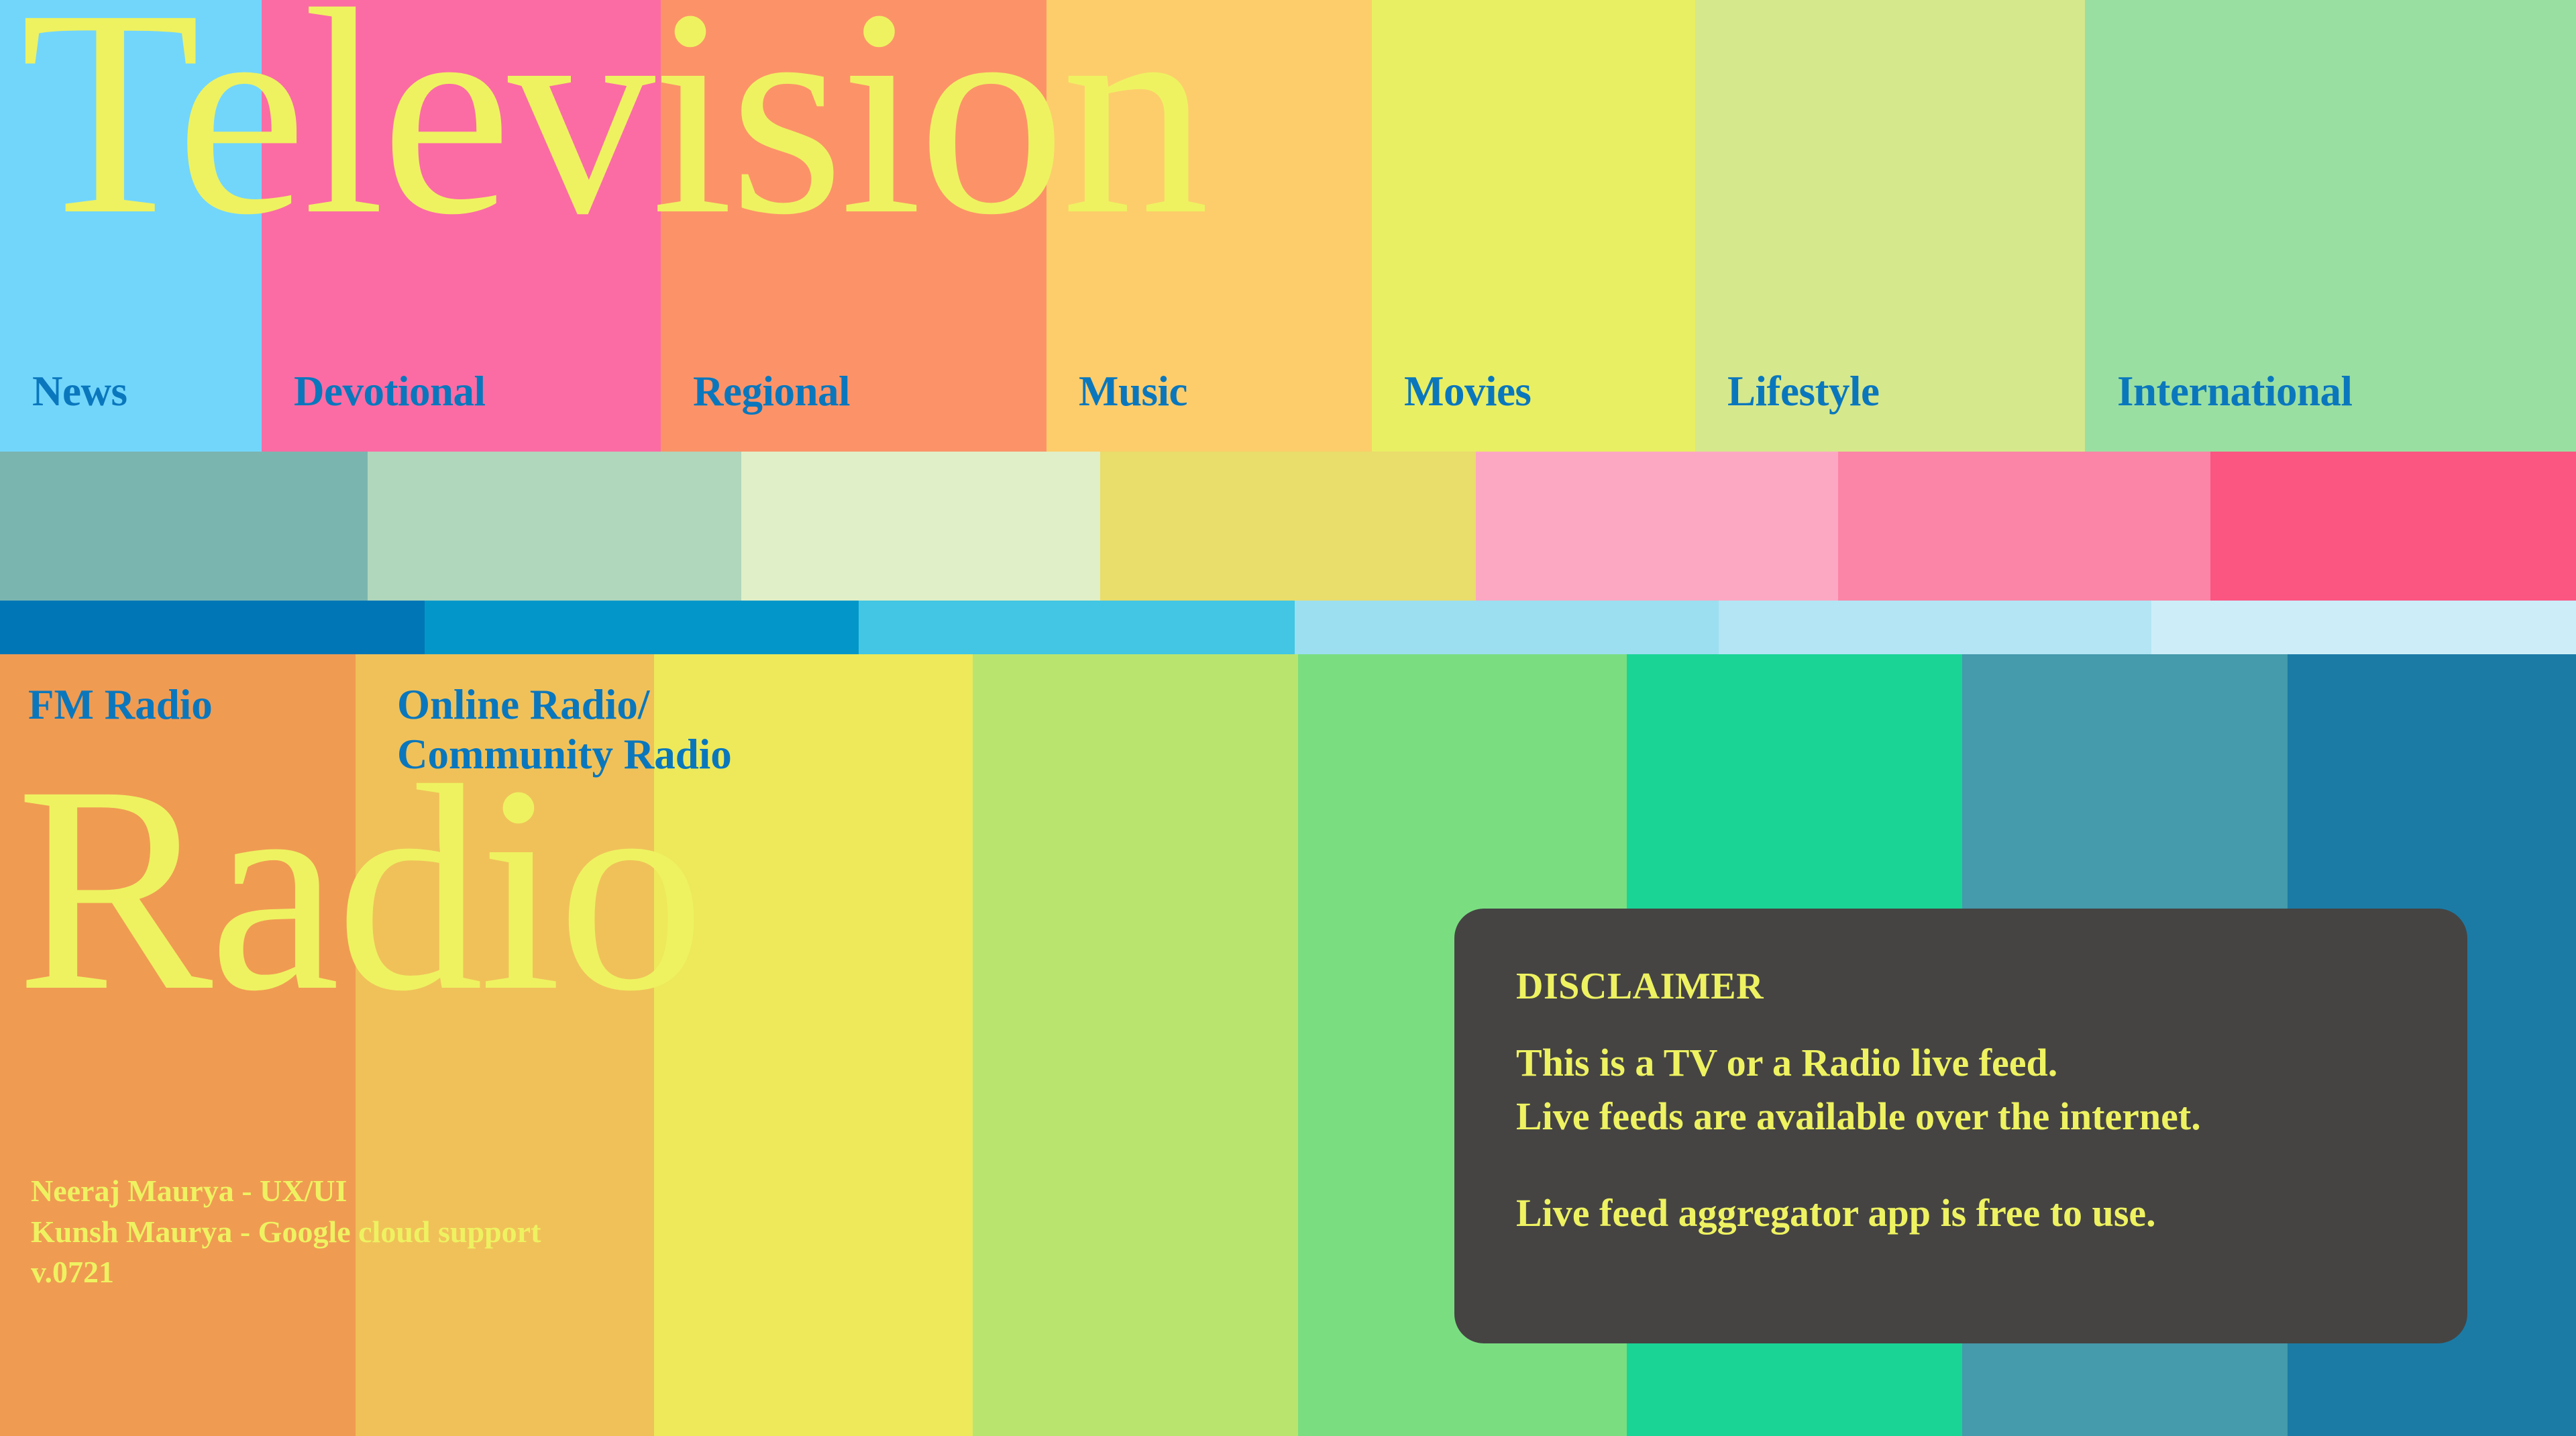  I want to click on pastel-divider-band, so click(1288, 526).